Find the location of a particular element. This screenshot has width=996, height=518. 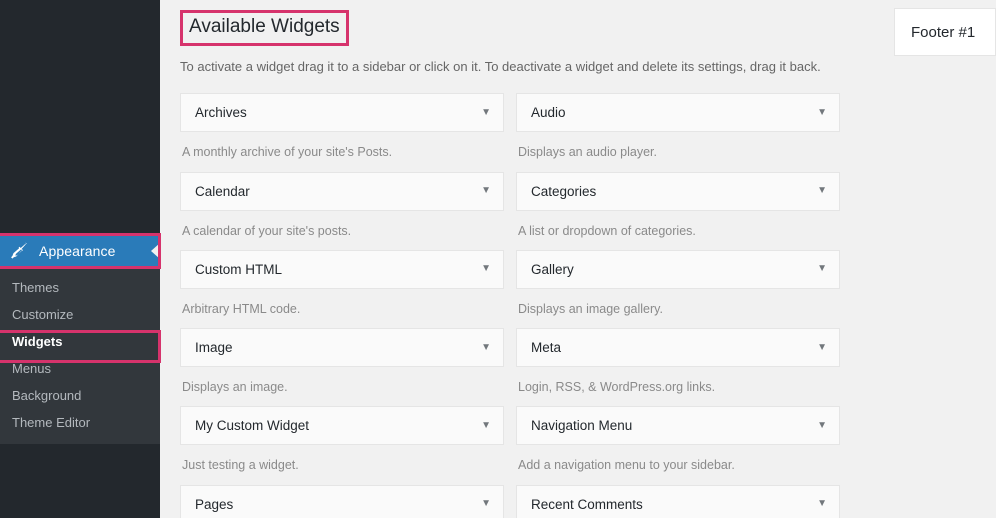

widget-title: Categories is located at coordinates (564, 191).